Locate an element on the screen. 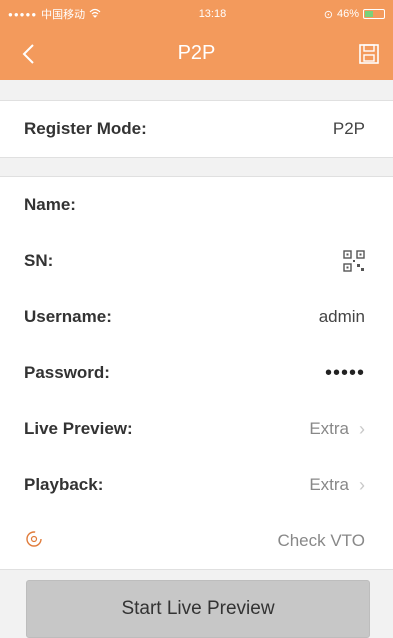 Image resolution: width=393 pixels, height=638 pixels. playback-value: Extra is located at coordinates (329, 484).